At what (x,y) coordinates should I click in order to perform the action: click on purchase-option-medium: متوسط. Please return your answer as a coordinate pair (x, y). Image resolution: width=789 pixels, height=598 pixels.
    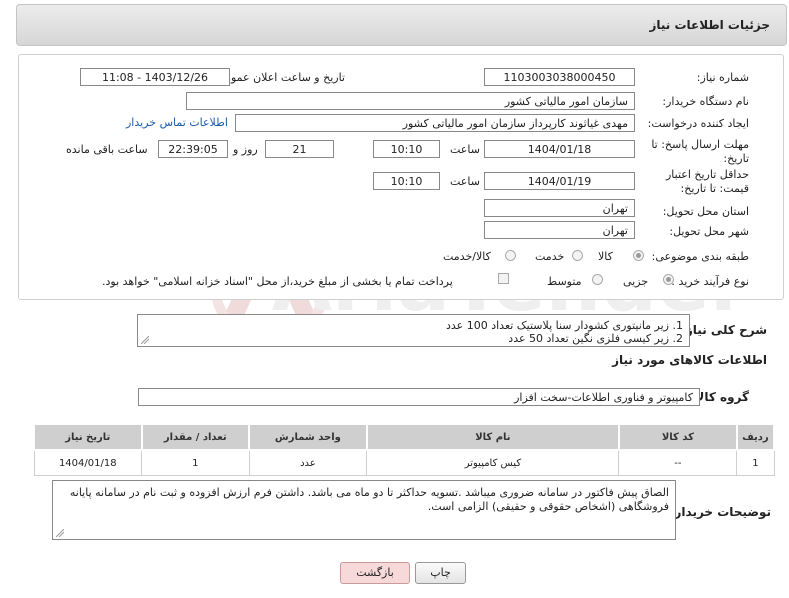
    Looking at the image, I should click on (564, 281).